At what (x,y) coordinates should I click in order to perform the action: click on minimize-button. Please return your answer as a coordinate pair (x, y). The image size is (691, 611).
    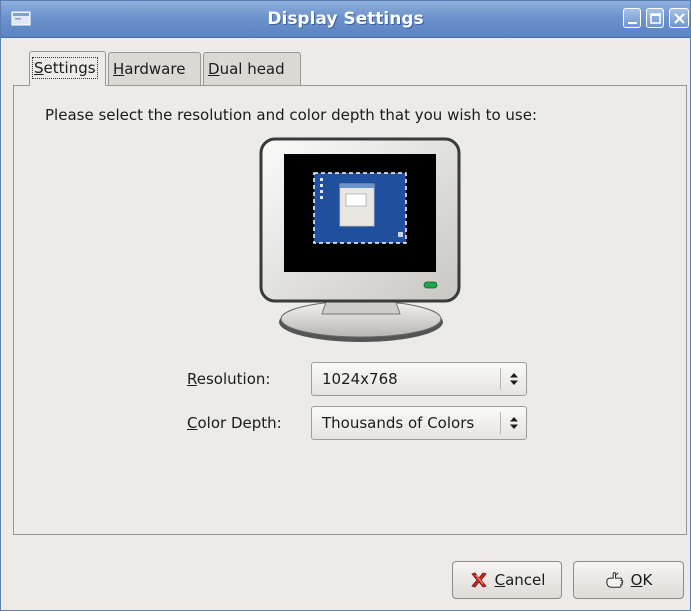
    Looking at the image, I should click on (632, 18).